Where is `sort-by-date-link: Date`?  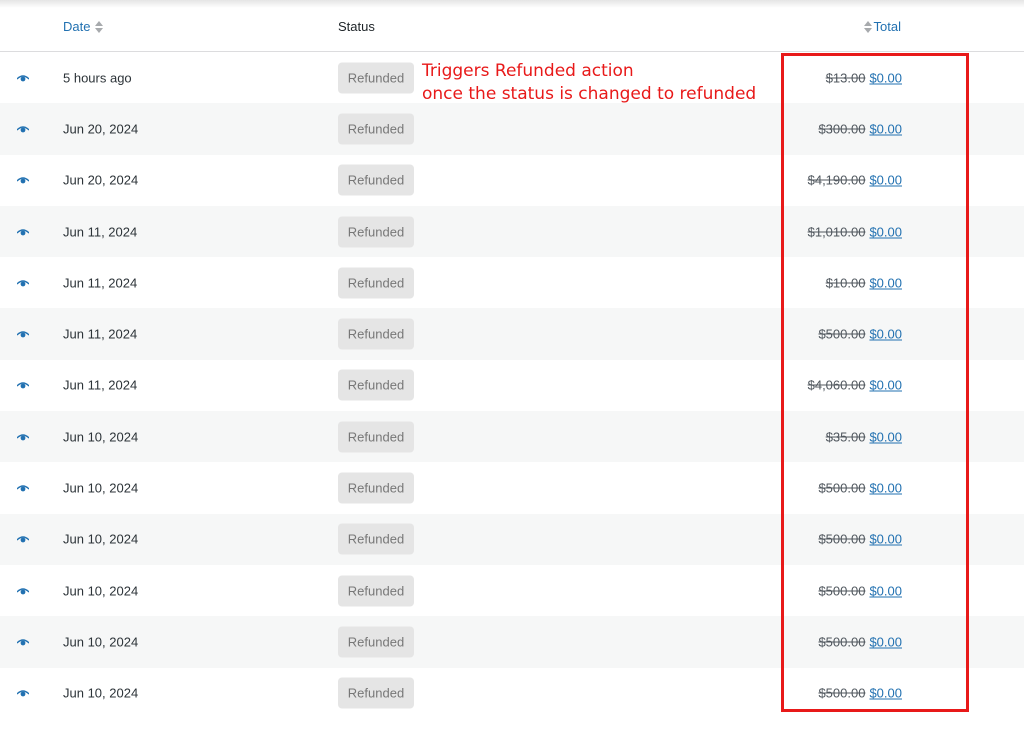 sort-by-date-link: Date is located at coordinates (84, 26).